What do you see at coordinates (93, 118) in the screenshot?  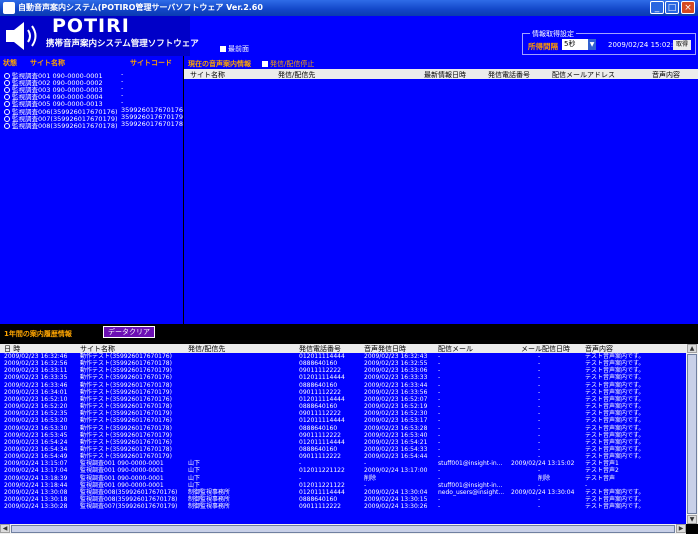 I see `site-list-item: 監視調査007(359926017670179) 359926017670179` at bounding box center [93, 118].